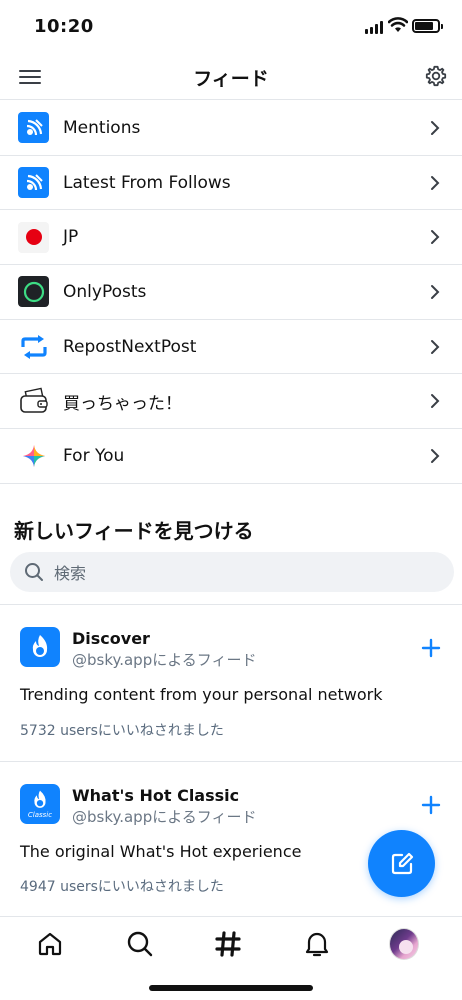 This screenshot has height=1000, width=462. What do you see at coordinates (130, 346) in the screenshot?
I see `feed-item-label: RepostNextPost` at bounding box center [130, 346].